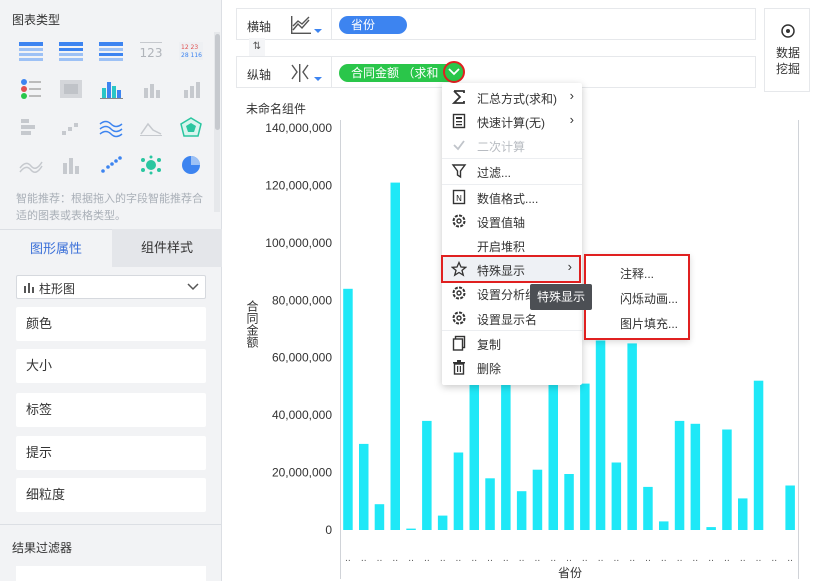 The height and width of the screenshot is (581, 818). Describe the element at coordinates (31, 51) in the screenshot. I see `table-chart-icon` at that location.